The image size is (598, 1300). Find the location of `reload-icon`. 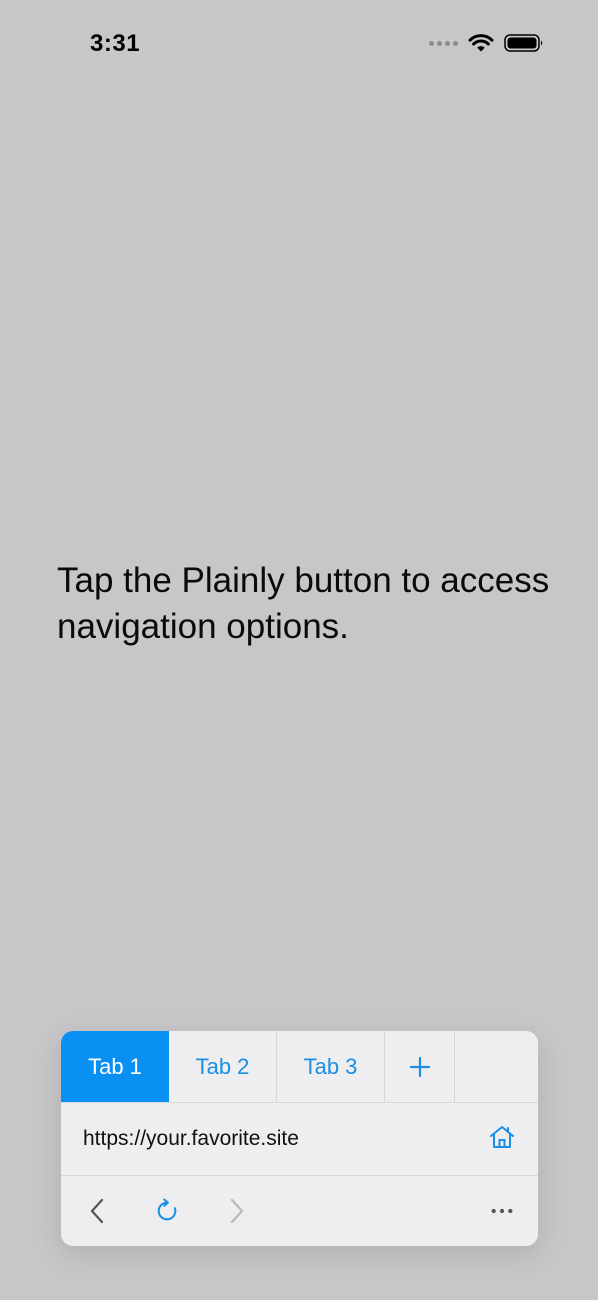

reload-icon is located at coordinates (167, 1209).